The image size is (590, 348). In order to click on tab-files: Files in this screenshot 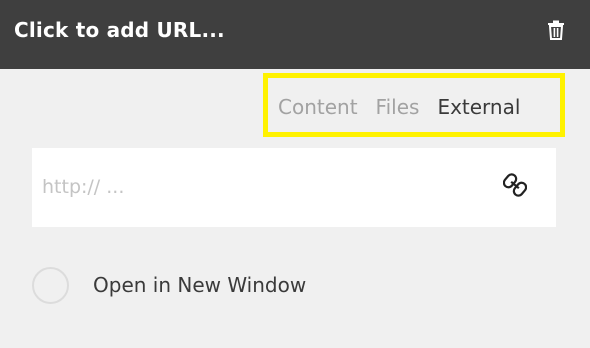, I will do `click(398, 107)`.